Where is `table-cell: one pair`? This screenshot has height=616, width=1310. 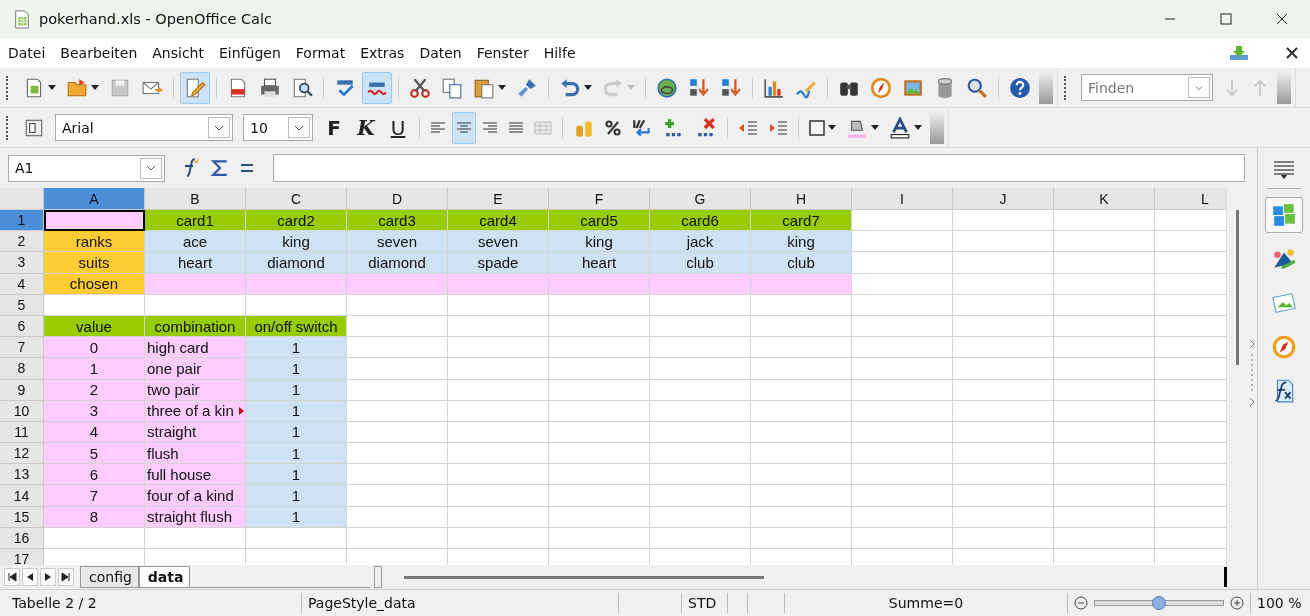 table-cell: one pair is located at coordinates (195, 369).